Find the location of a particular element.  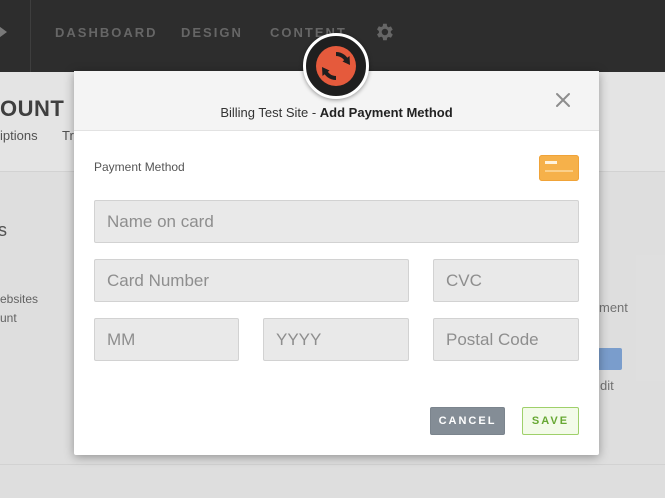

site-logo is located at coordinates (336, 66).